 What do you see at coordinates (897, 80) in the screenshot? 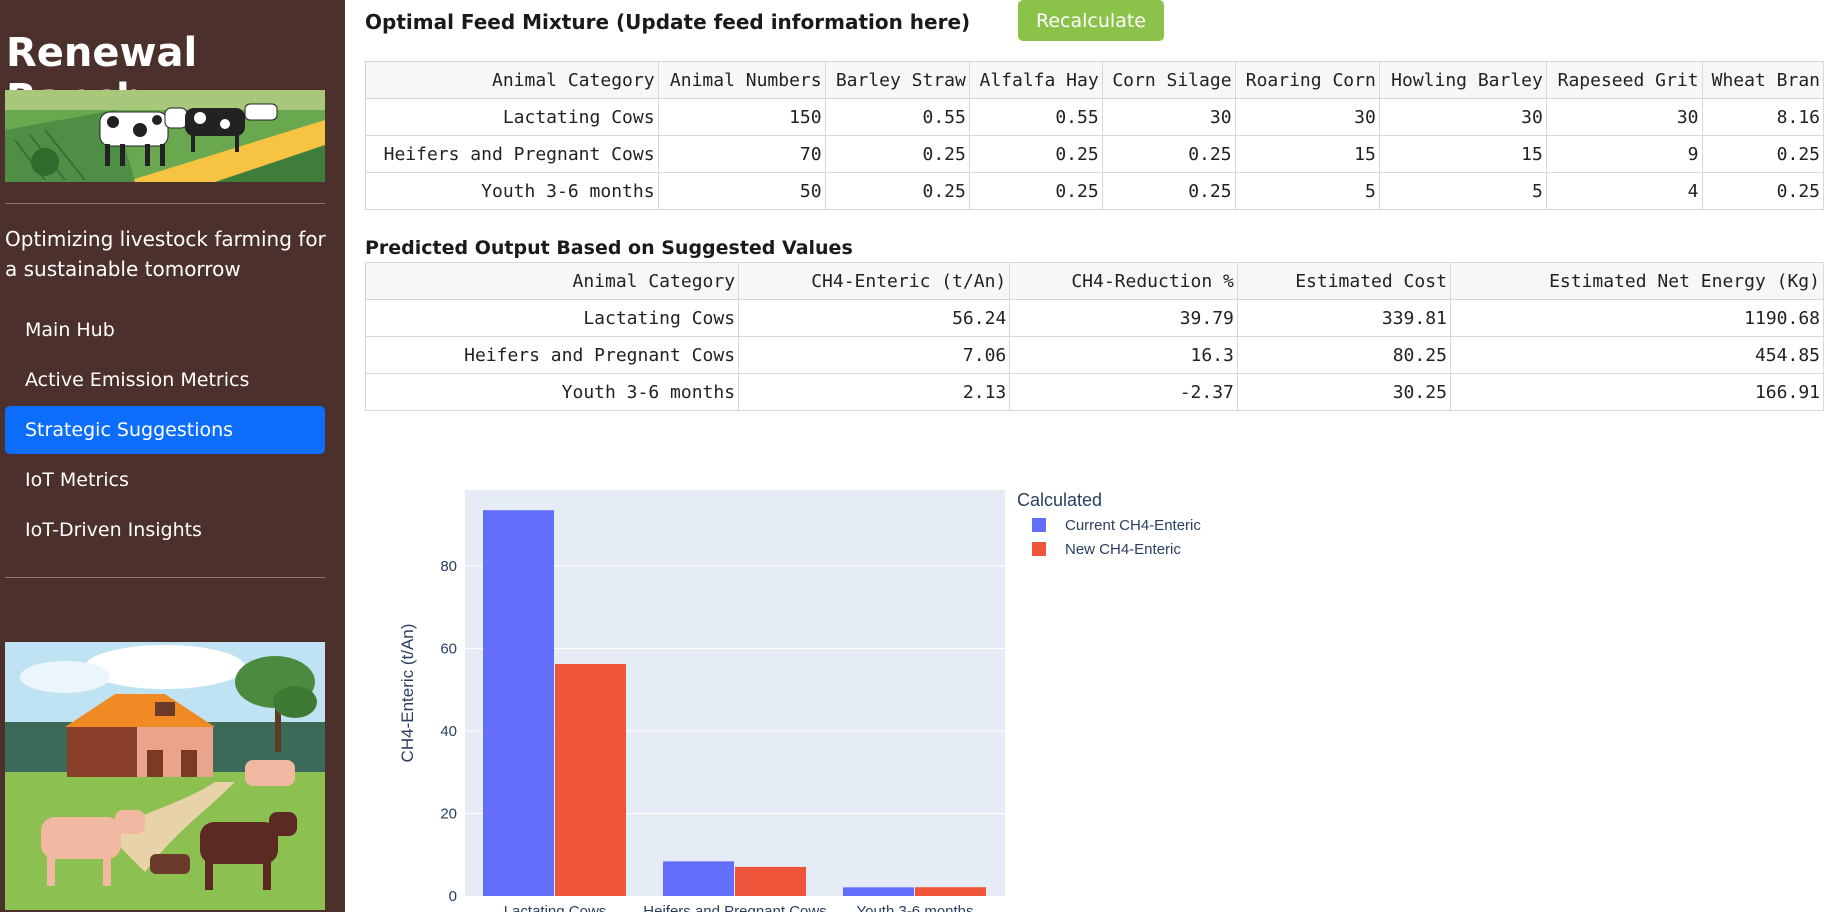
I see `column-header: Barley Straw` at bounding box center [897, 80].